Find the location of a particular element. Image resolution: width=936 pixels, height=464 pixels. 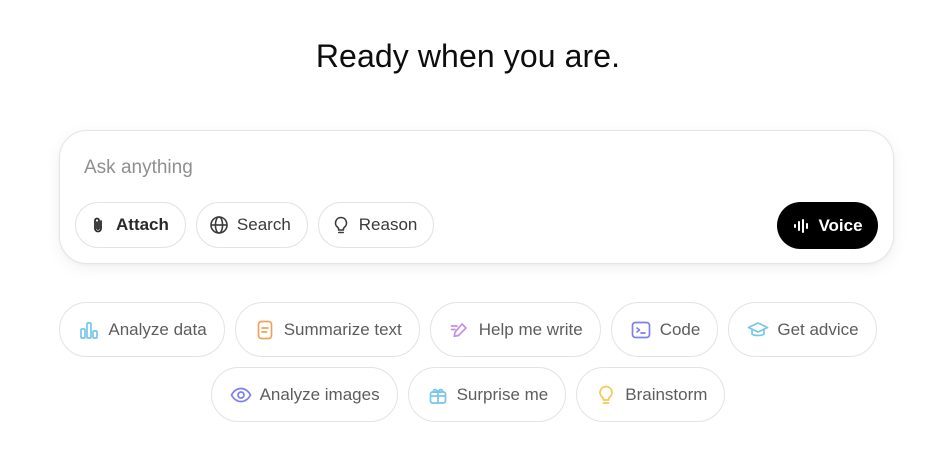

page-title: Ready when you are. is located at coordinates (468, 56).